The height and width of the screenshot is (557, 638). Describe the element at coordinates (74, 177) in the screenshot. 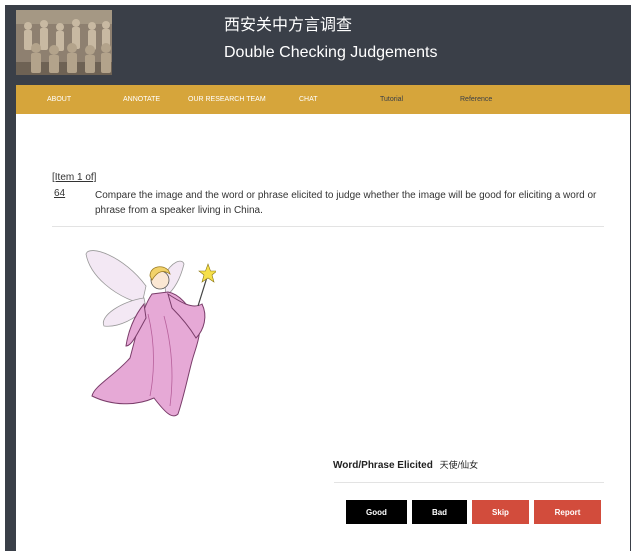

I see `item-counter: [Item 1 of]` at that location.